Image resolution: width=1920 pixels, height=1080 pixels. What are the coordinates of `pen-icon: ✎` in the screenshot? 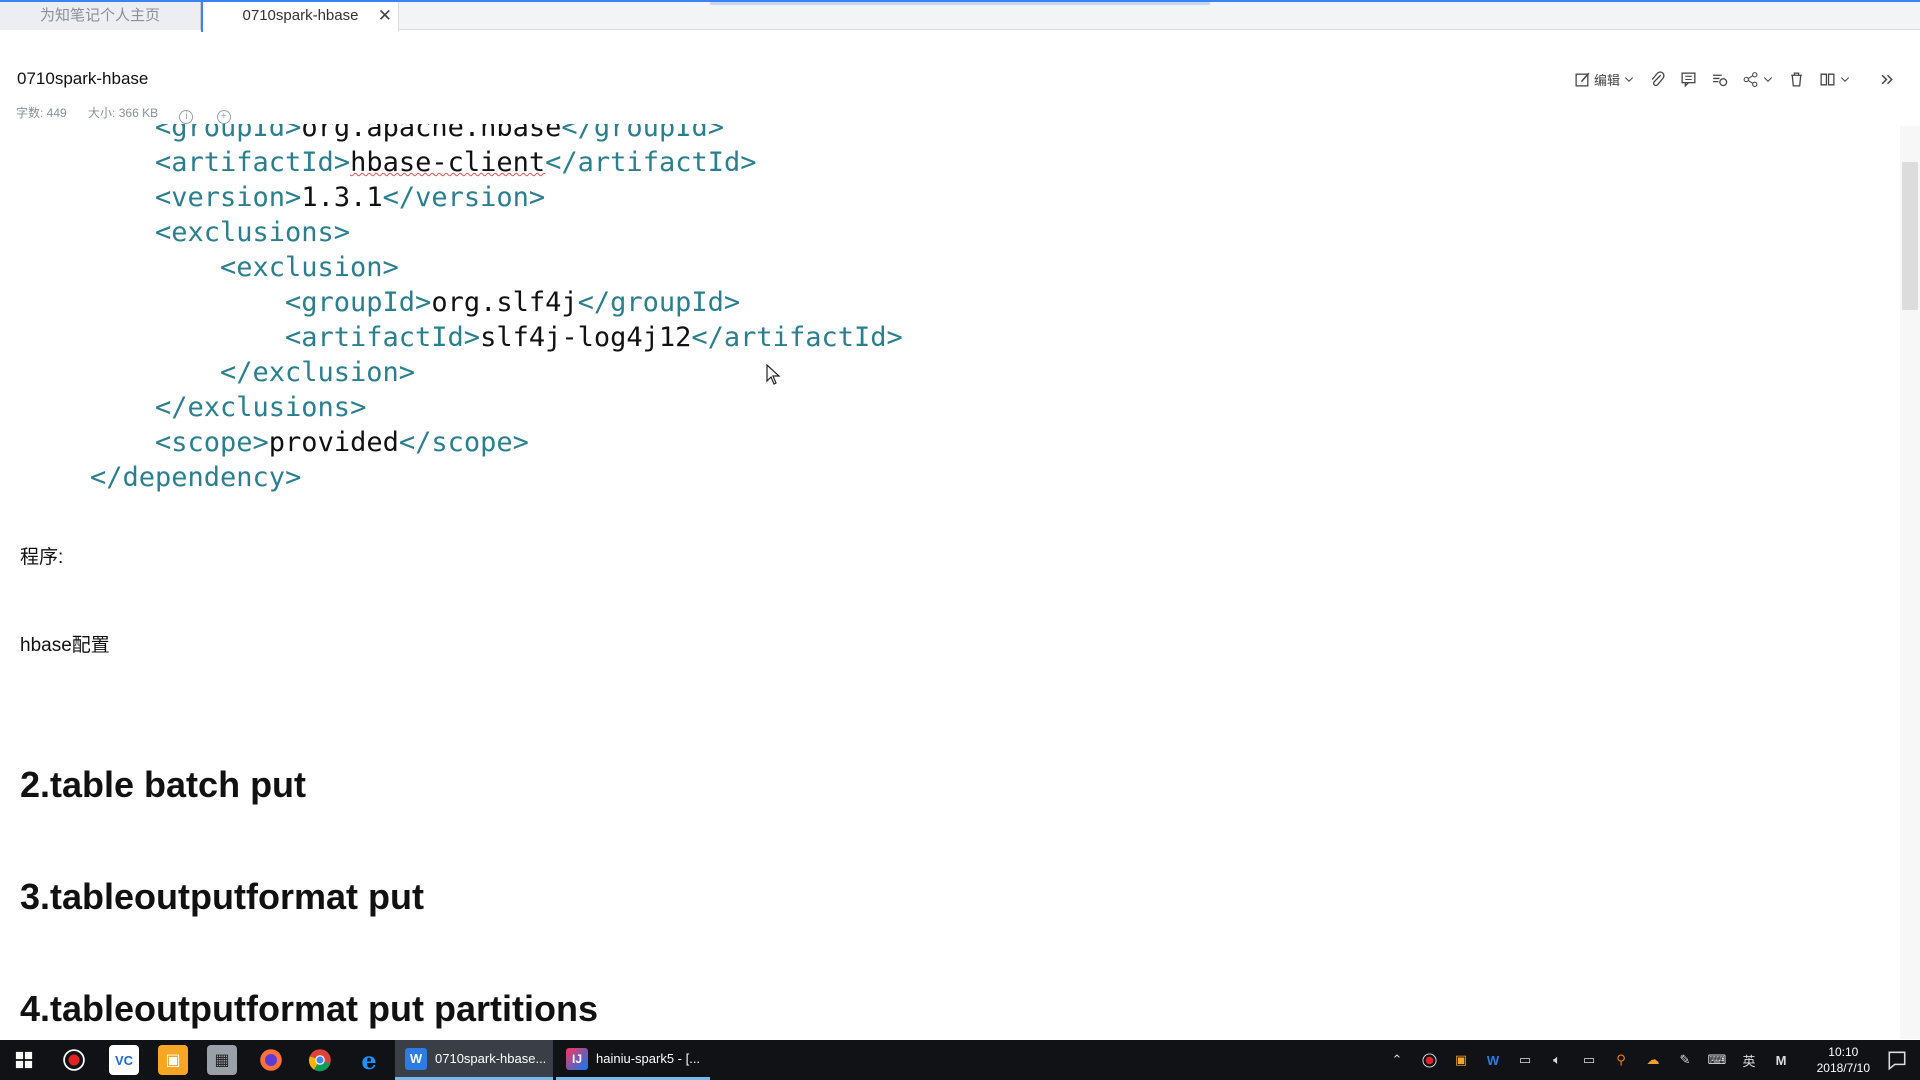 It's located at (1685, 1060).